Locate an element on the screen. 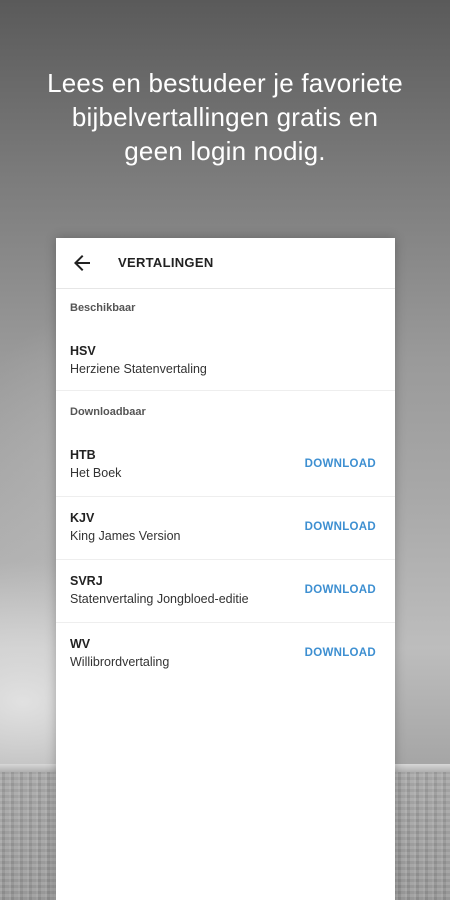 This screenshot has width=450, height=900. translation-code: HTB is located at coordinates (83, 455).